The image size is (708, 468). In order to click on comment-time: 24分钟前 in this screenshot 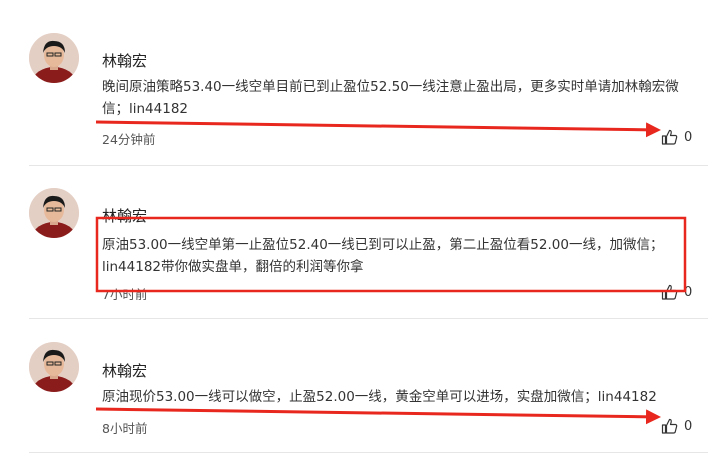, I will do `click(129, 139)`.